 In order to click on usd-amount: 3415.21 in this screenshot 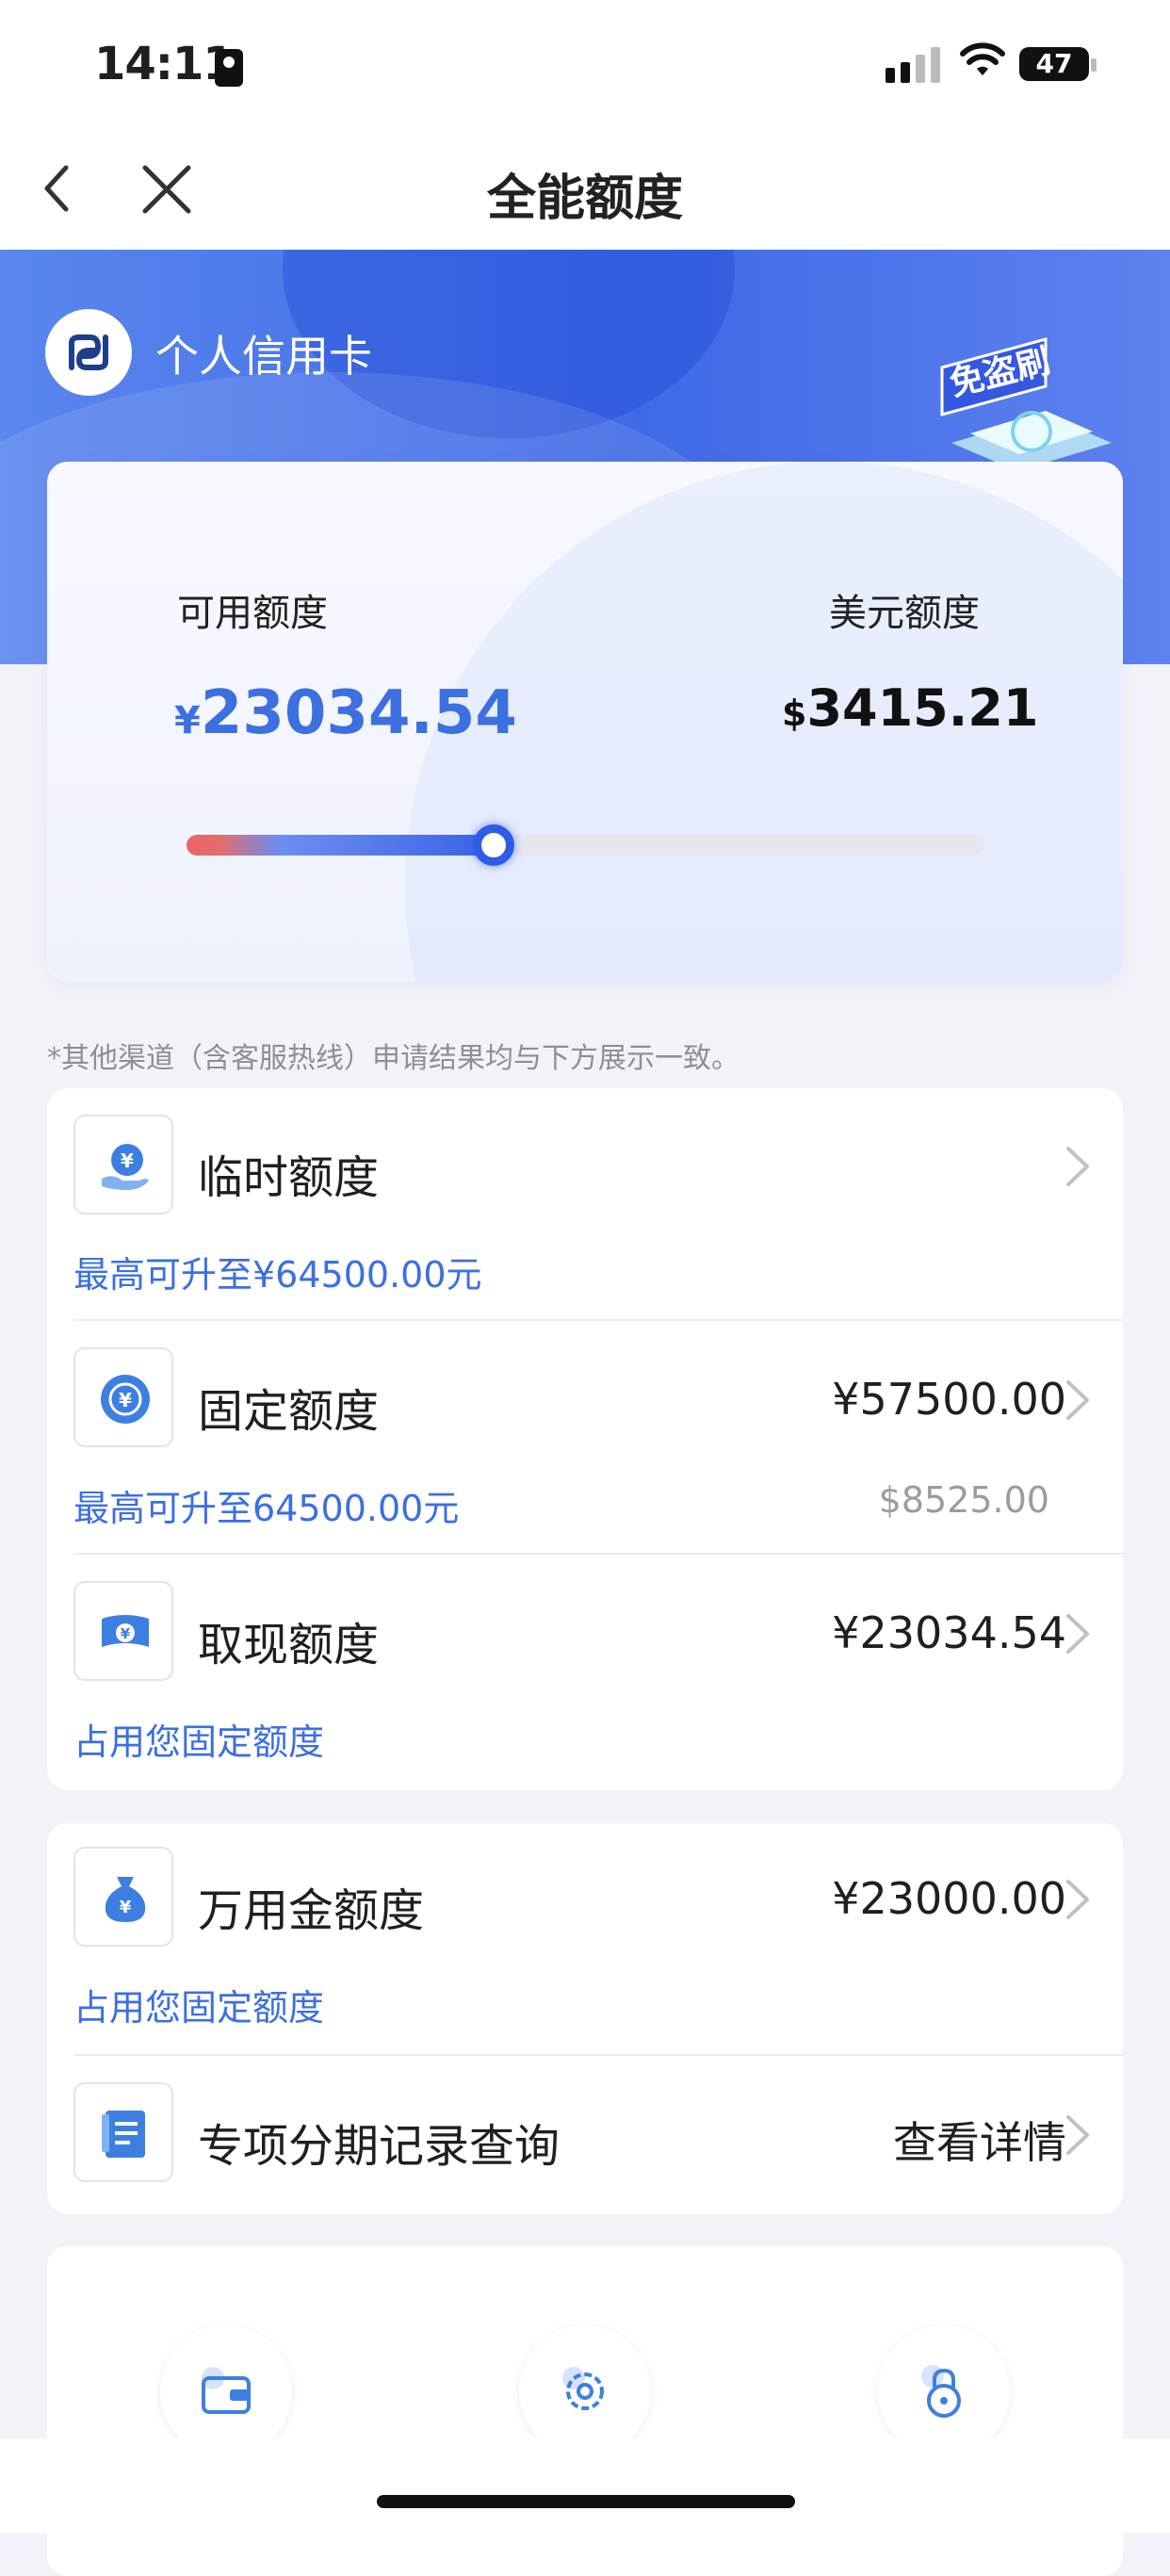, I will do `click(922, 708)`.